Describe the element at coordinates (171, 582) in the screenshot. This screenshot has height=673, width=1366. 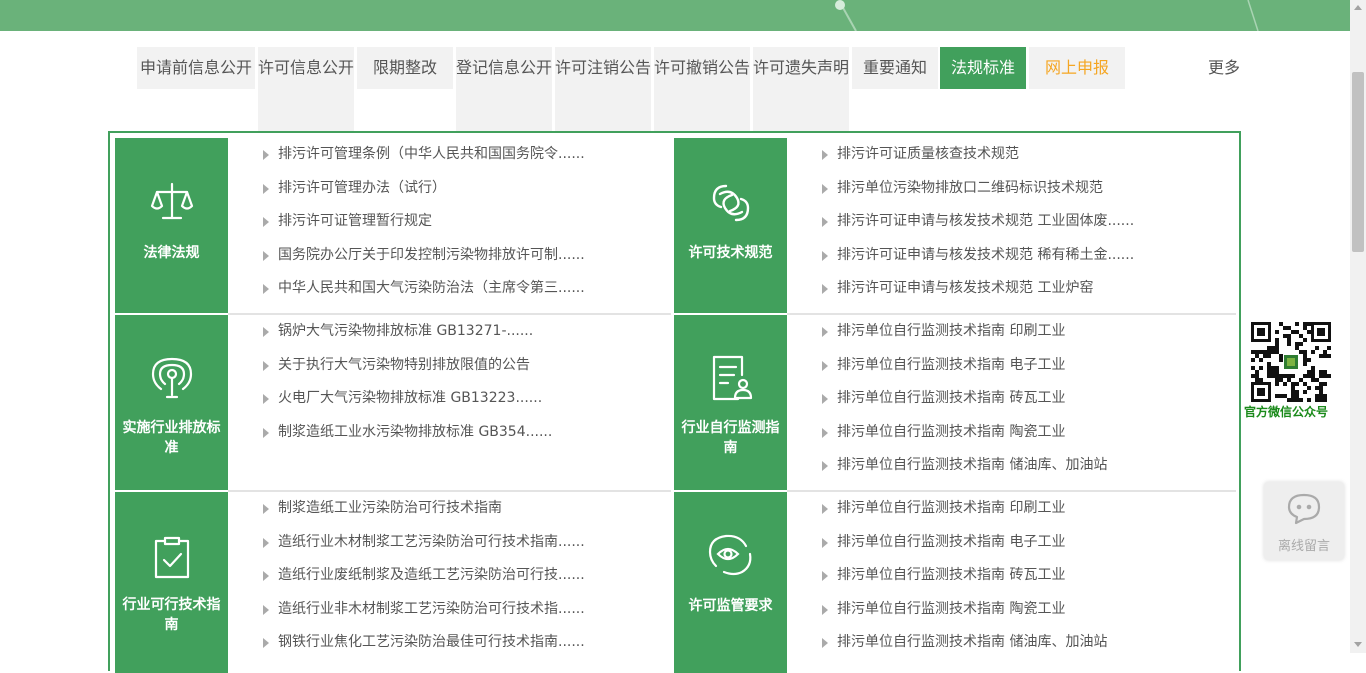
I see `category-feasible-tech: 行业可行技术指南` at that location.